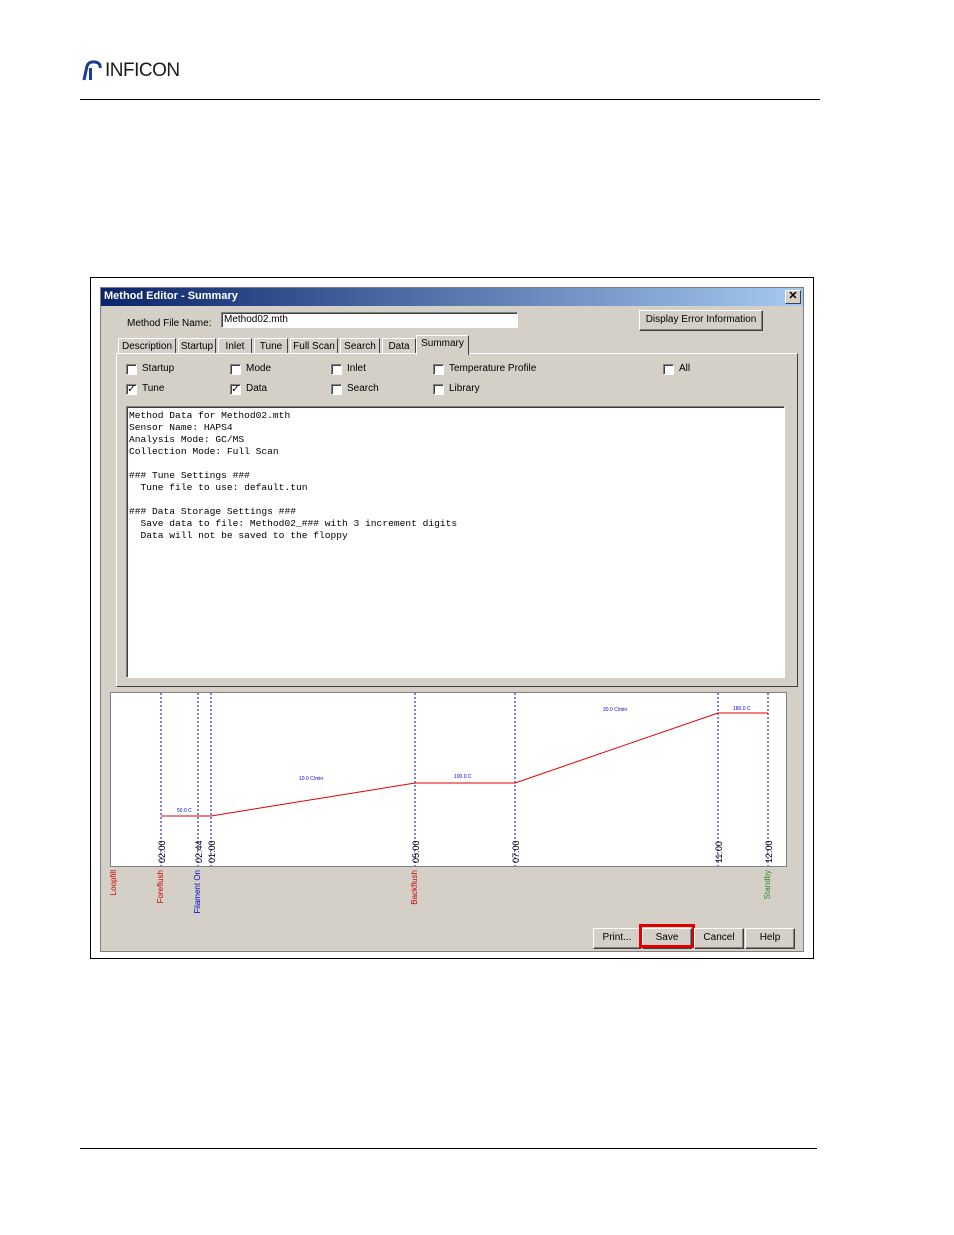 Image resolution: width=954 pixels, height=1235 pixels. I want to click on summary-line: ### Data Storage Settings ###, so click(212, 511).